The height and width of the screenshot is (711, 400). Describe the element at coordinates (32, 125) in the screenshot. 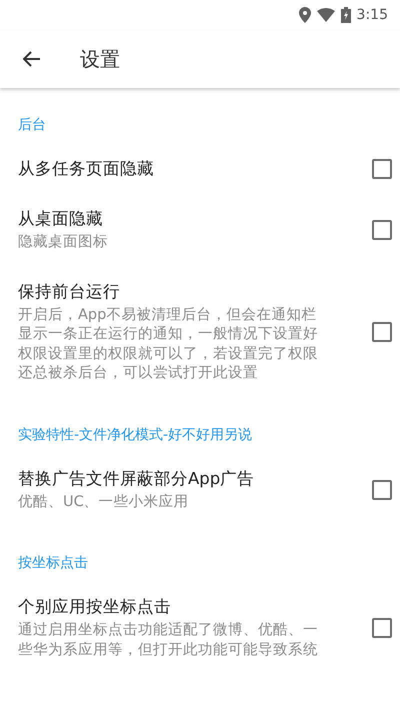

I see `section-header: 后台` at that location.